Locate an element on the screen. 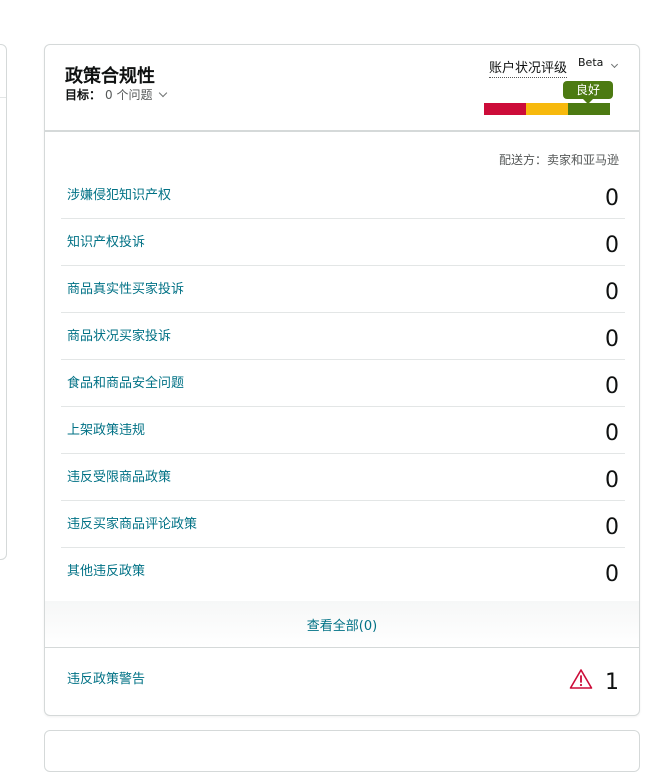 The height and width of the screenshot is (772, 666). policy-row: 涉嫌侵犯知识产权 0 is located at coordinates (343, 195).